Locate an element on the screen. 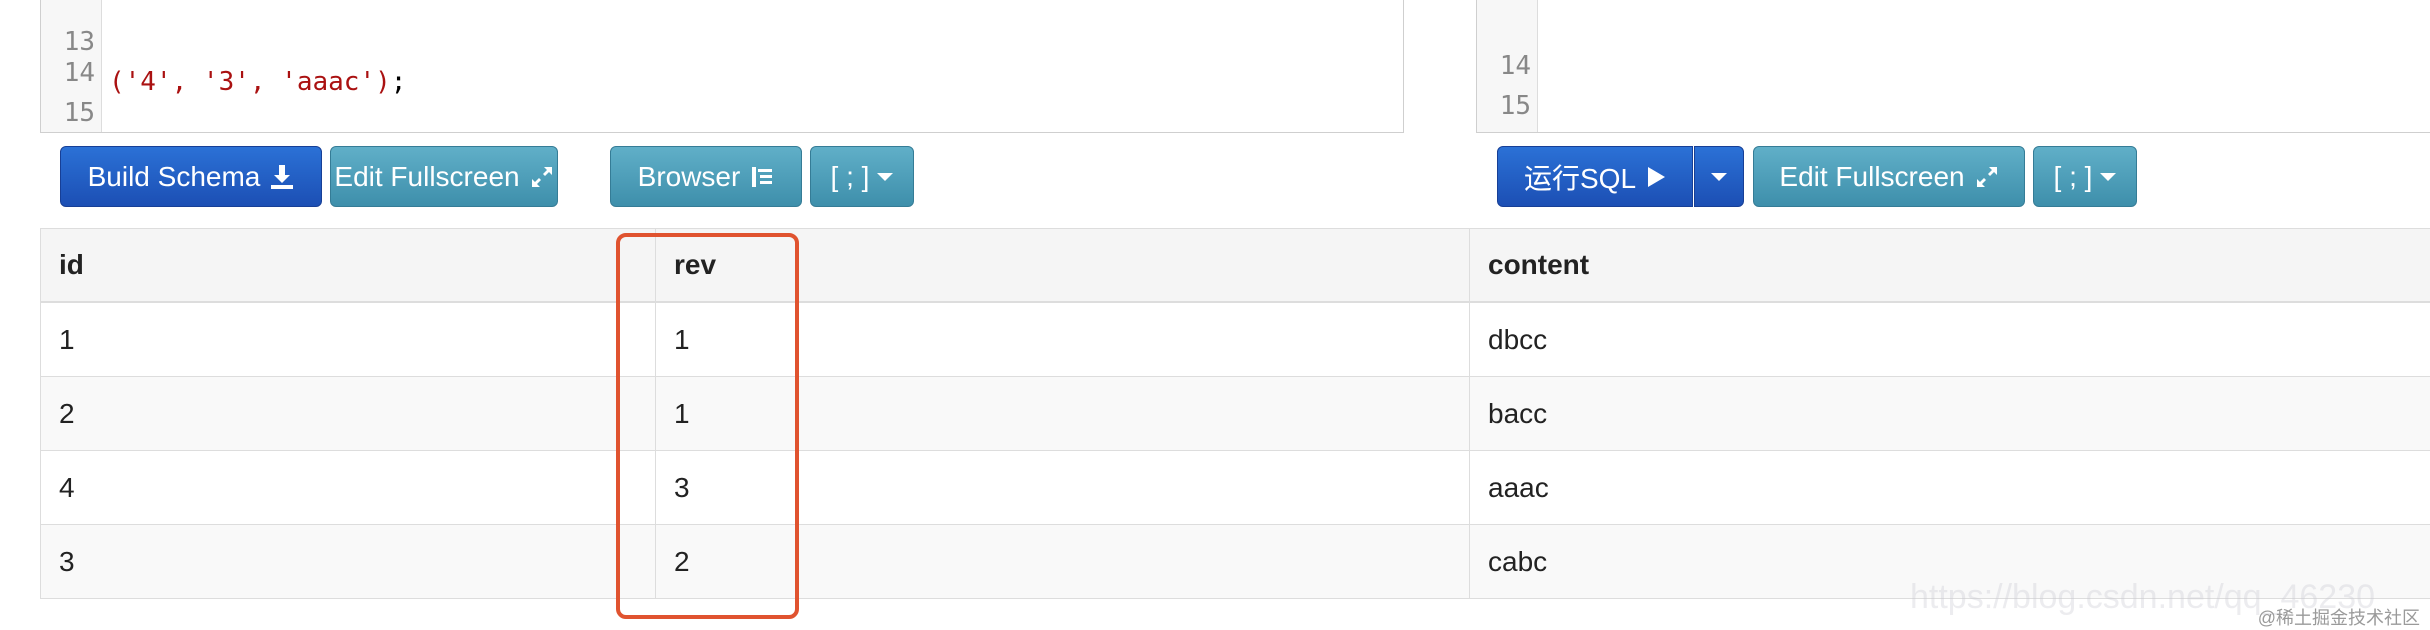 The image size is (2430, 630). browser-button: Browser is located at coordinates (706, 176).